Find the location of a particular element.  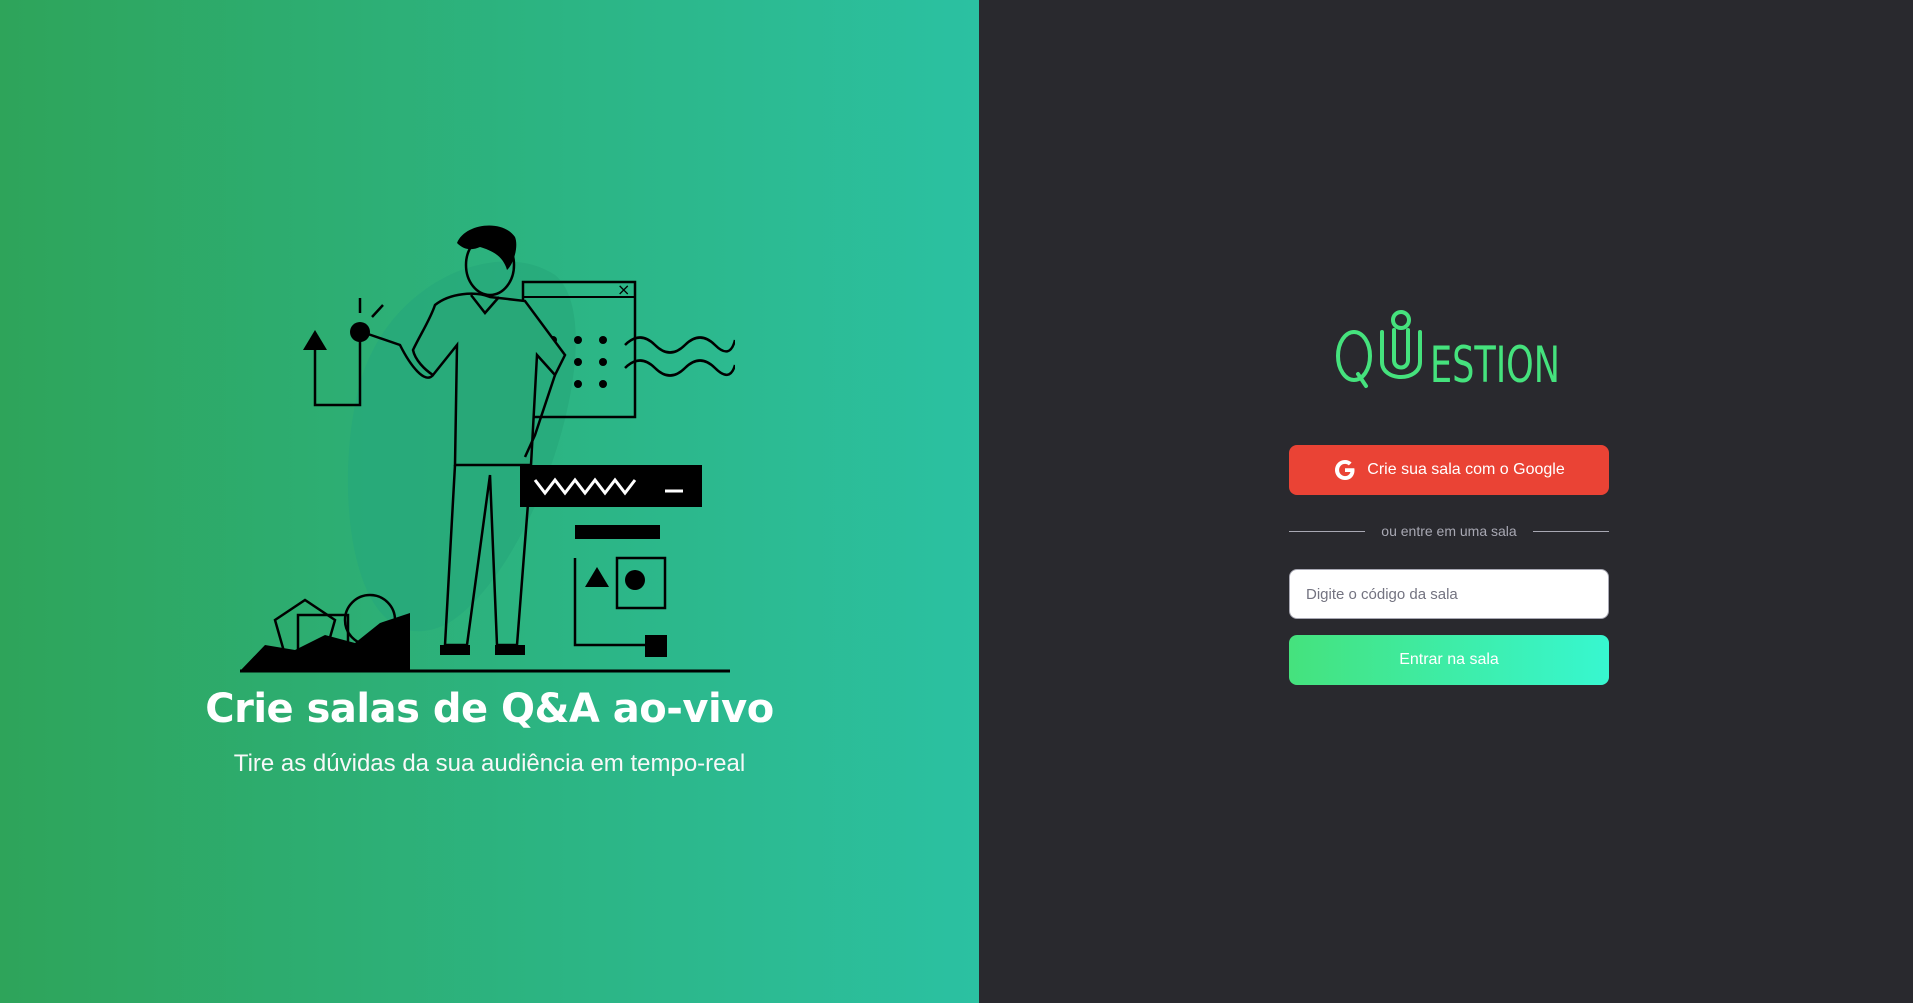

separator-text: ou entre em uma sala is located at coordinates (1449, 531).